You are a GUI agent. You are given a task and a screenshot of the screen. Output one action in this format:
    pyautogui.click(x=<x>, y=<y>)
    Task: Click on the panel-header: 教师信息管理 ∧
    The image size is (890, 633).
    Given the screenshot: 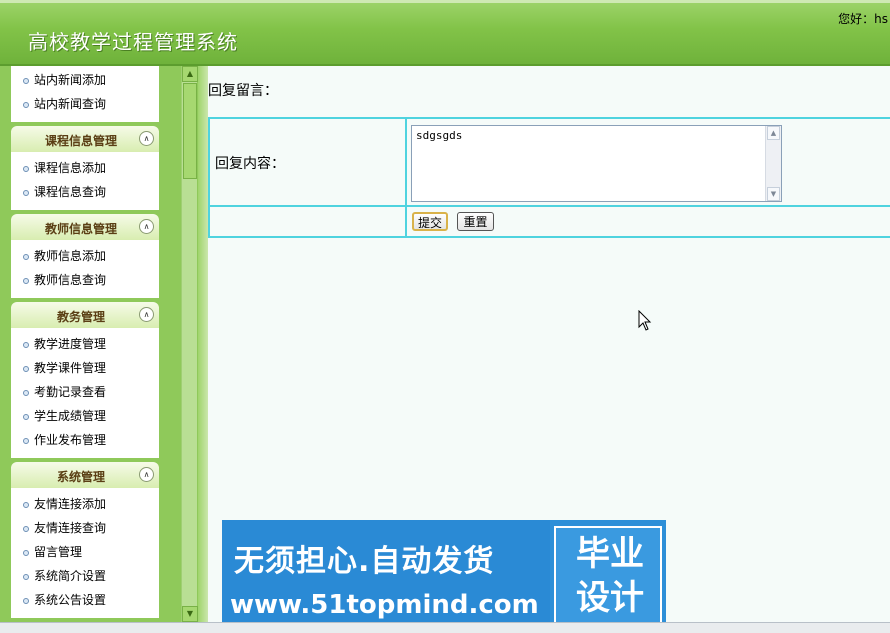 What is the action you would take?
    pyautogui.click(x=85, y=227)
    